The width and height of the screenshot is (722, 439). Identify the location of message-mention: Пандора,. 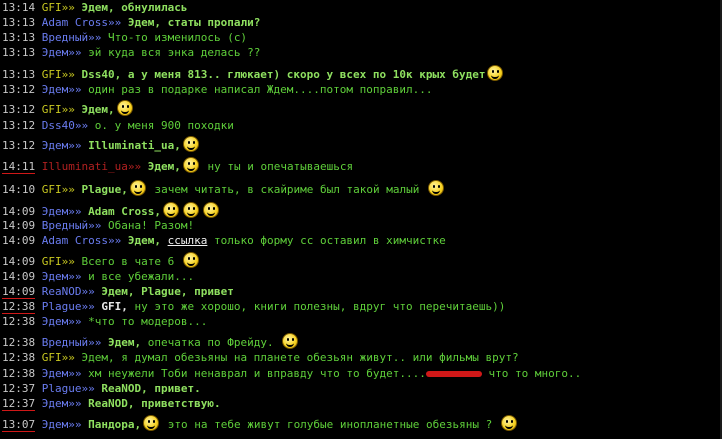
(115, 424).